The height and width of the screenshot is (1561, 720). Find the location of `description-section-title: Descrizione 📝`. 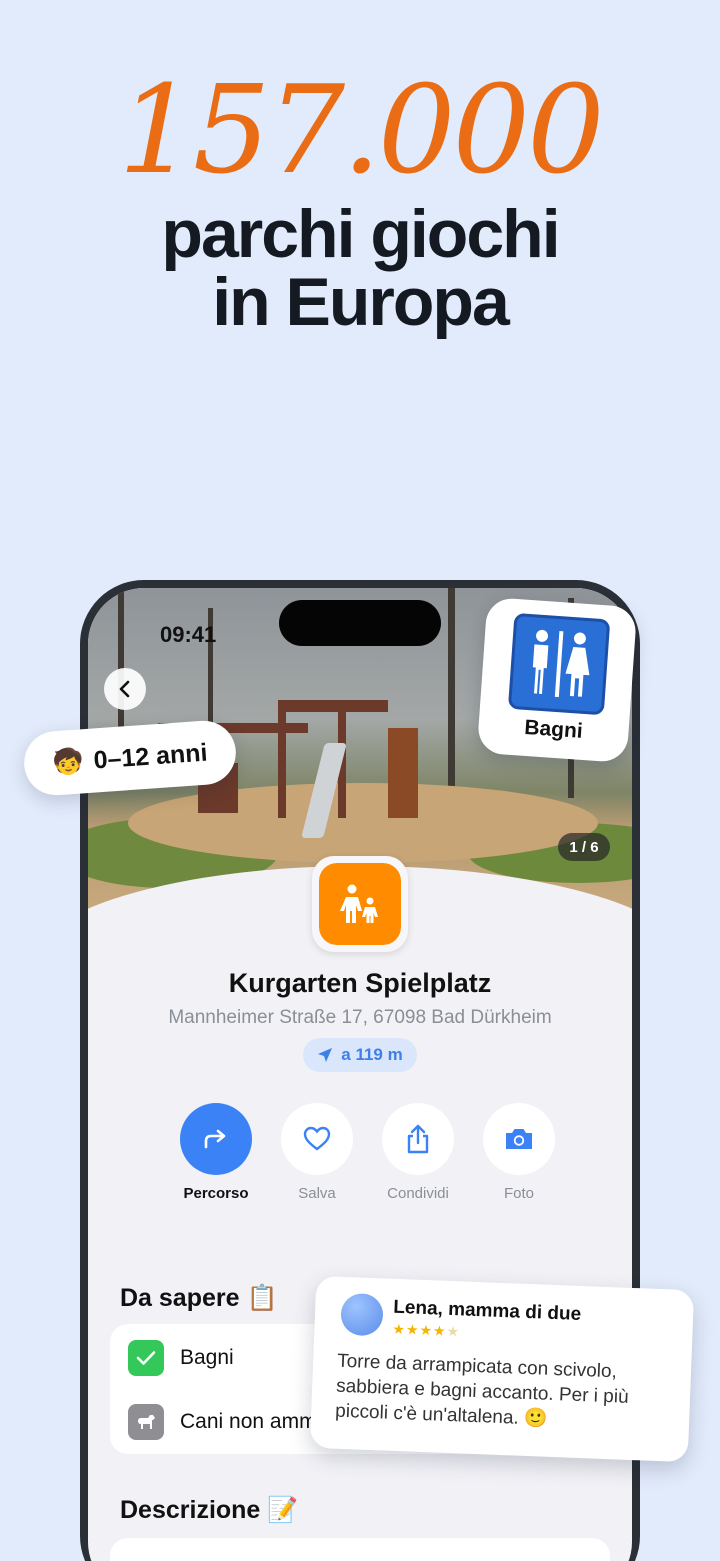

description-section-title: Descrizione 📝 is located at coordinates (209, 1510).